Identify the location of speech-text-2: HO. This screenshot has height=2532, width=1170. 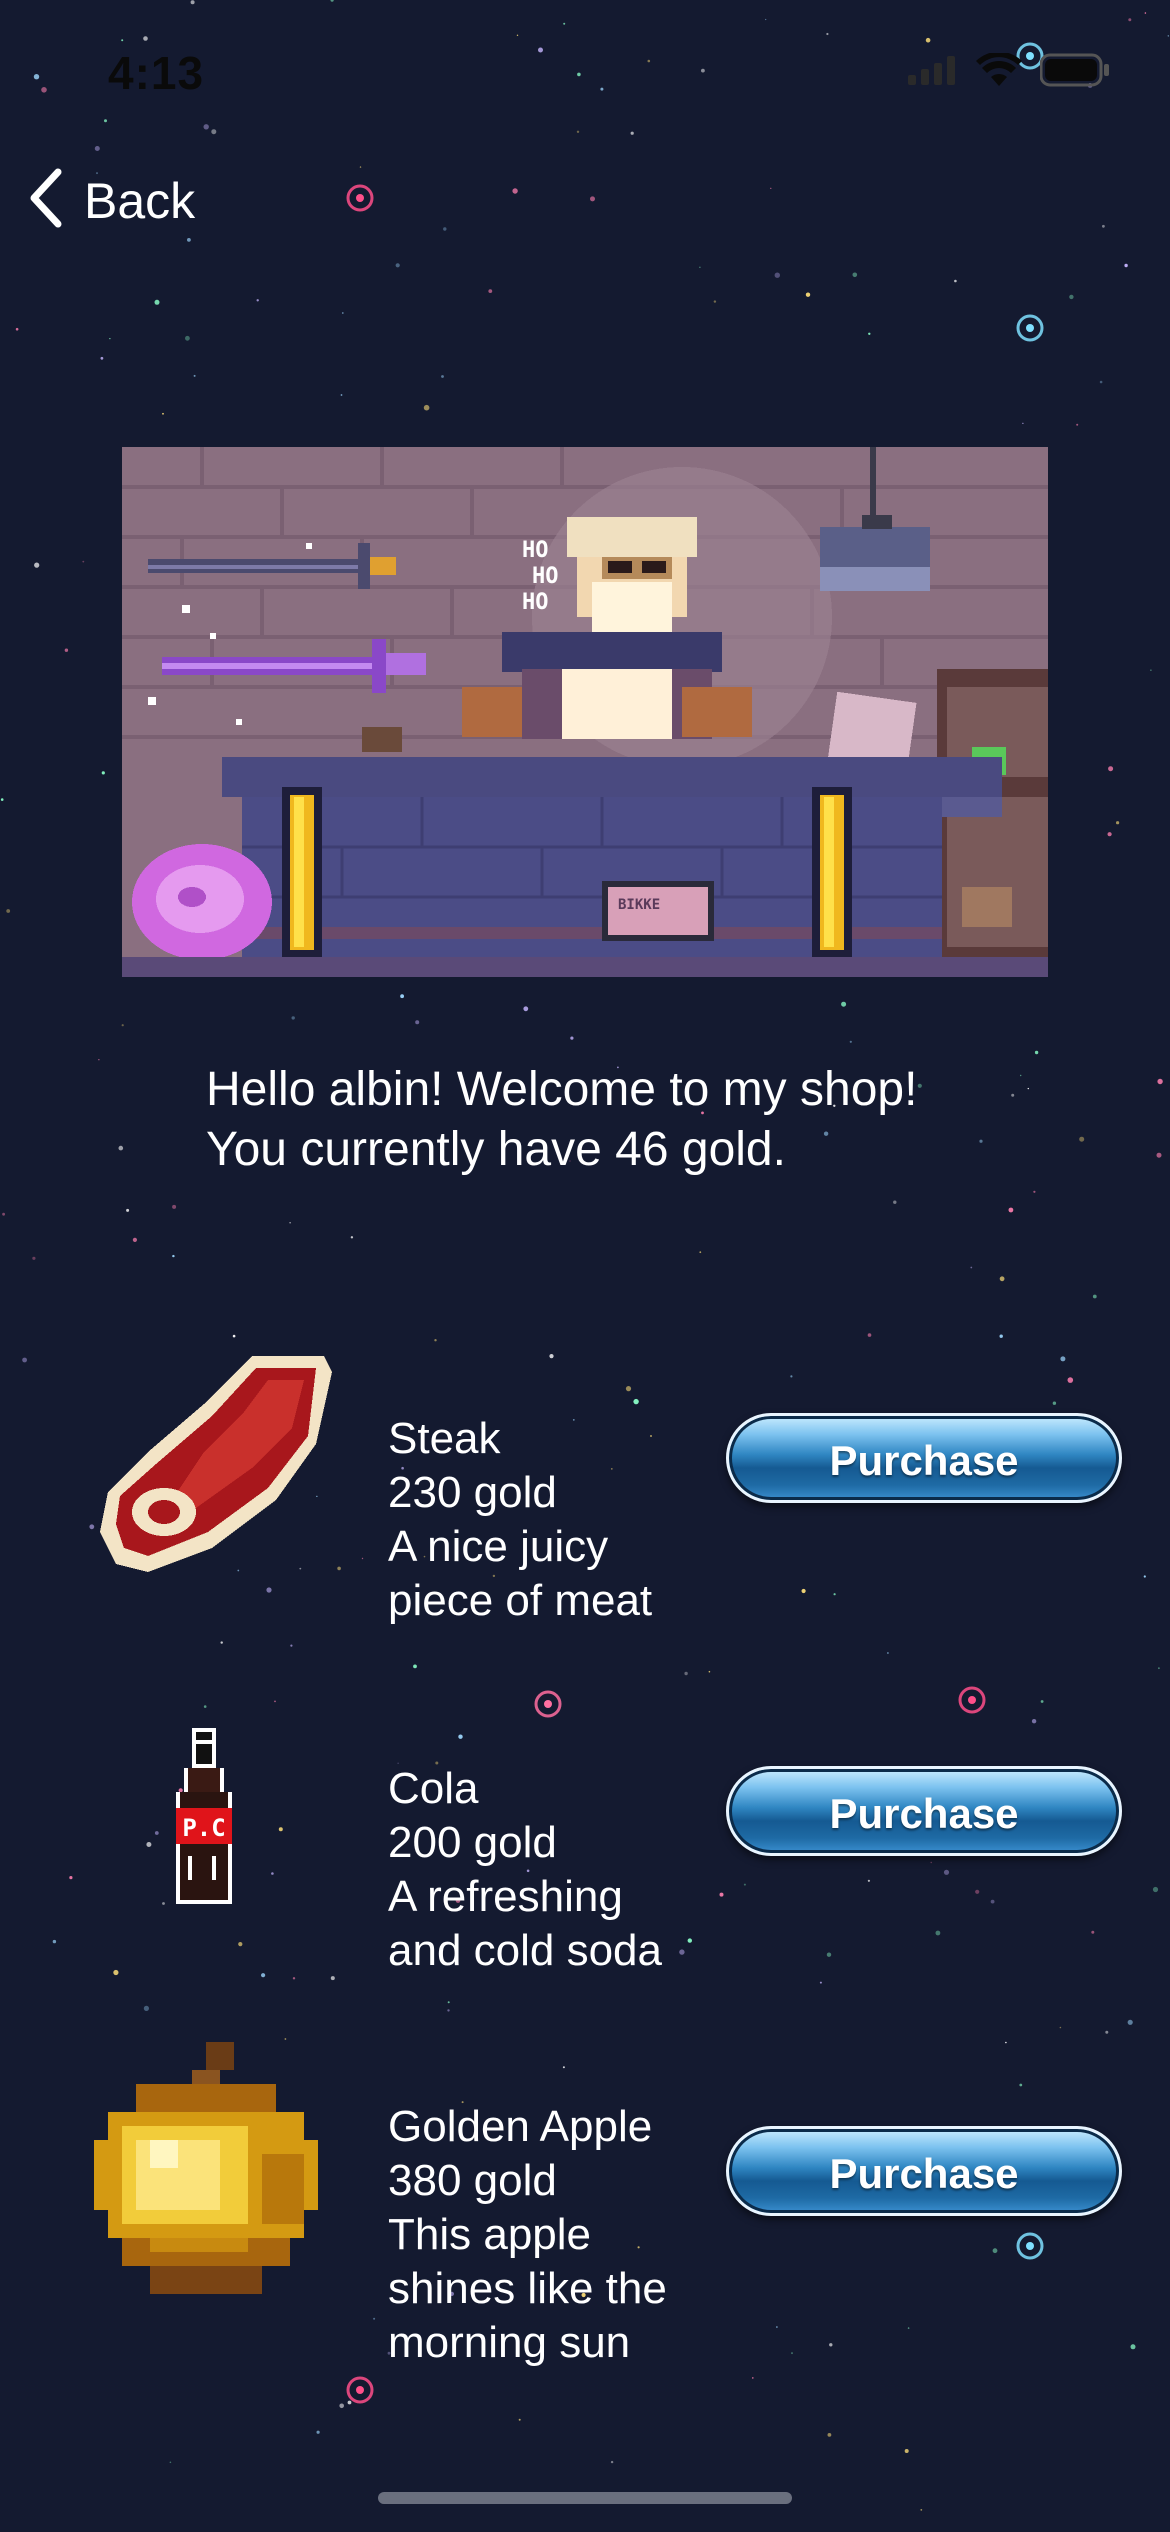
(545, 576).